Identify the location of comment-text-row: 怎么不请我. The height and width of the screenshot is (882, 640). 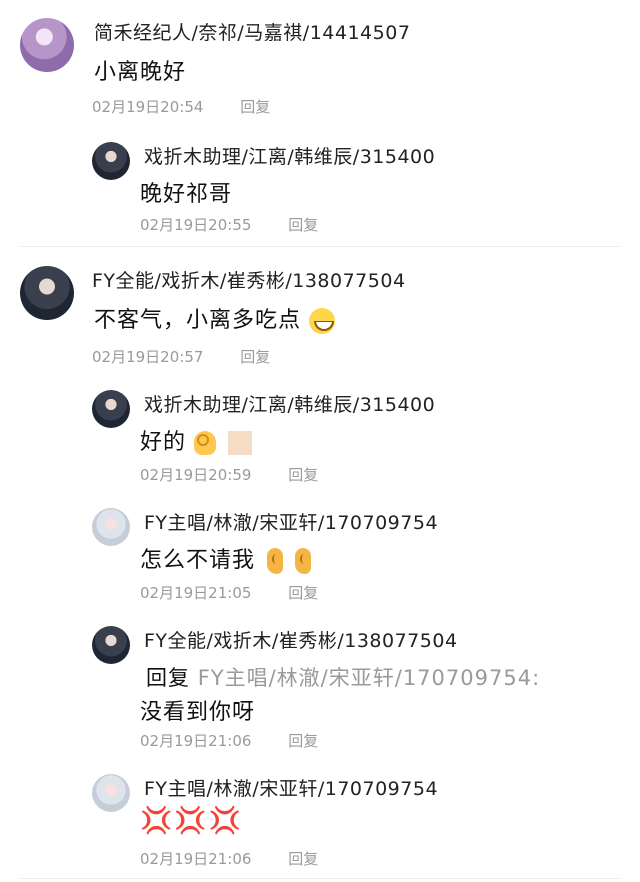
(226, 558).